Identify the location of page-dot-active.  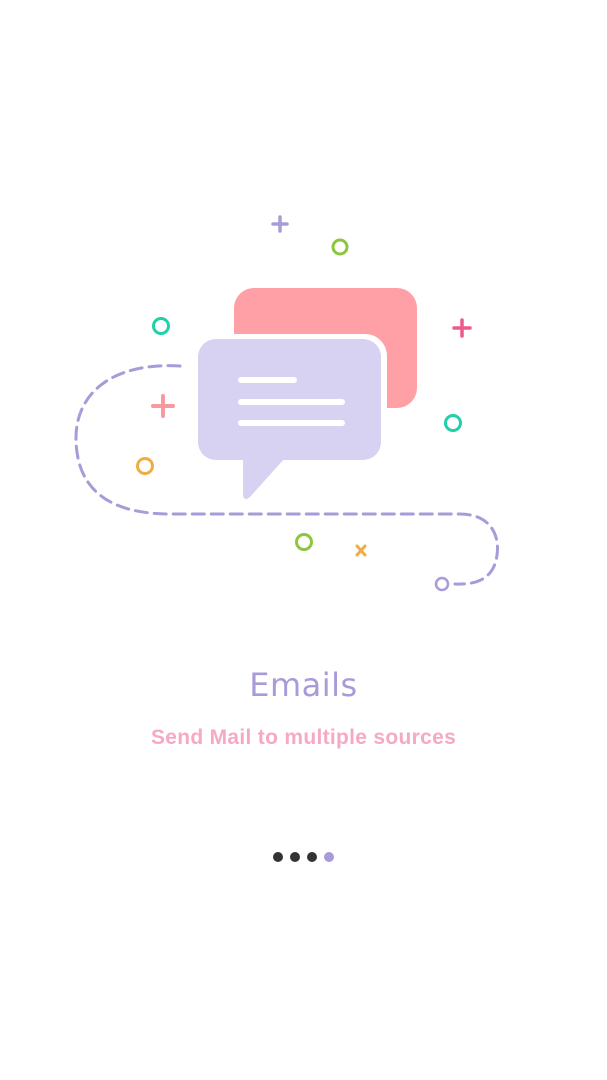
(329, 857).